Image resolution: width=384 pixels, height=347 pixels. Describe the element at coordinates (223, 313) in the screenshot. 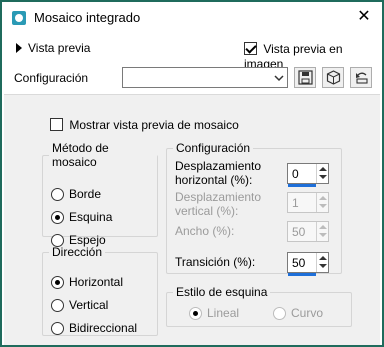

I see `radio-label: Lineal` at that location.